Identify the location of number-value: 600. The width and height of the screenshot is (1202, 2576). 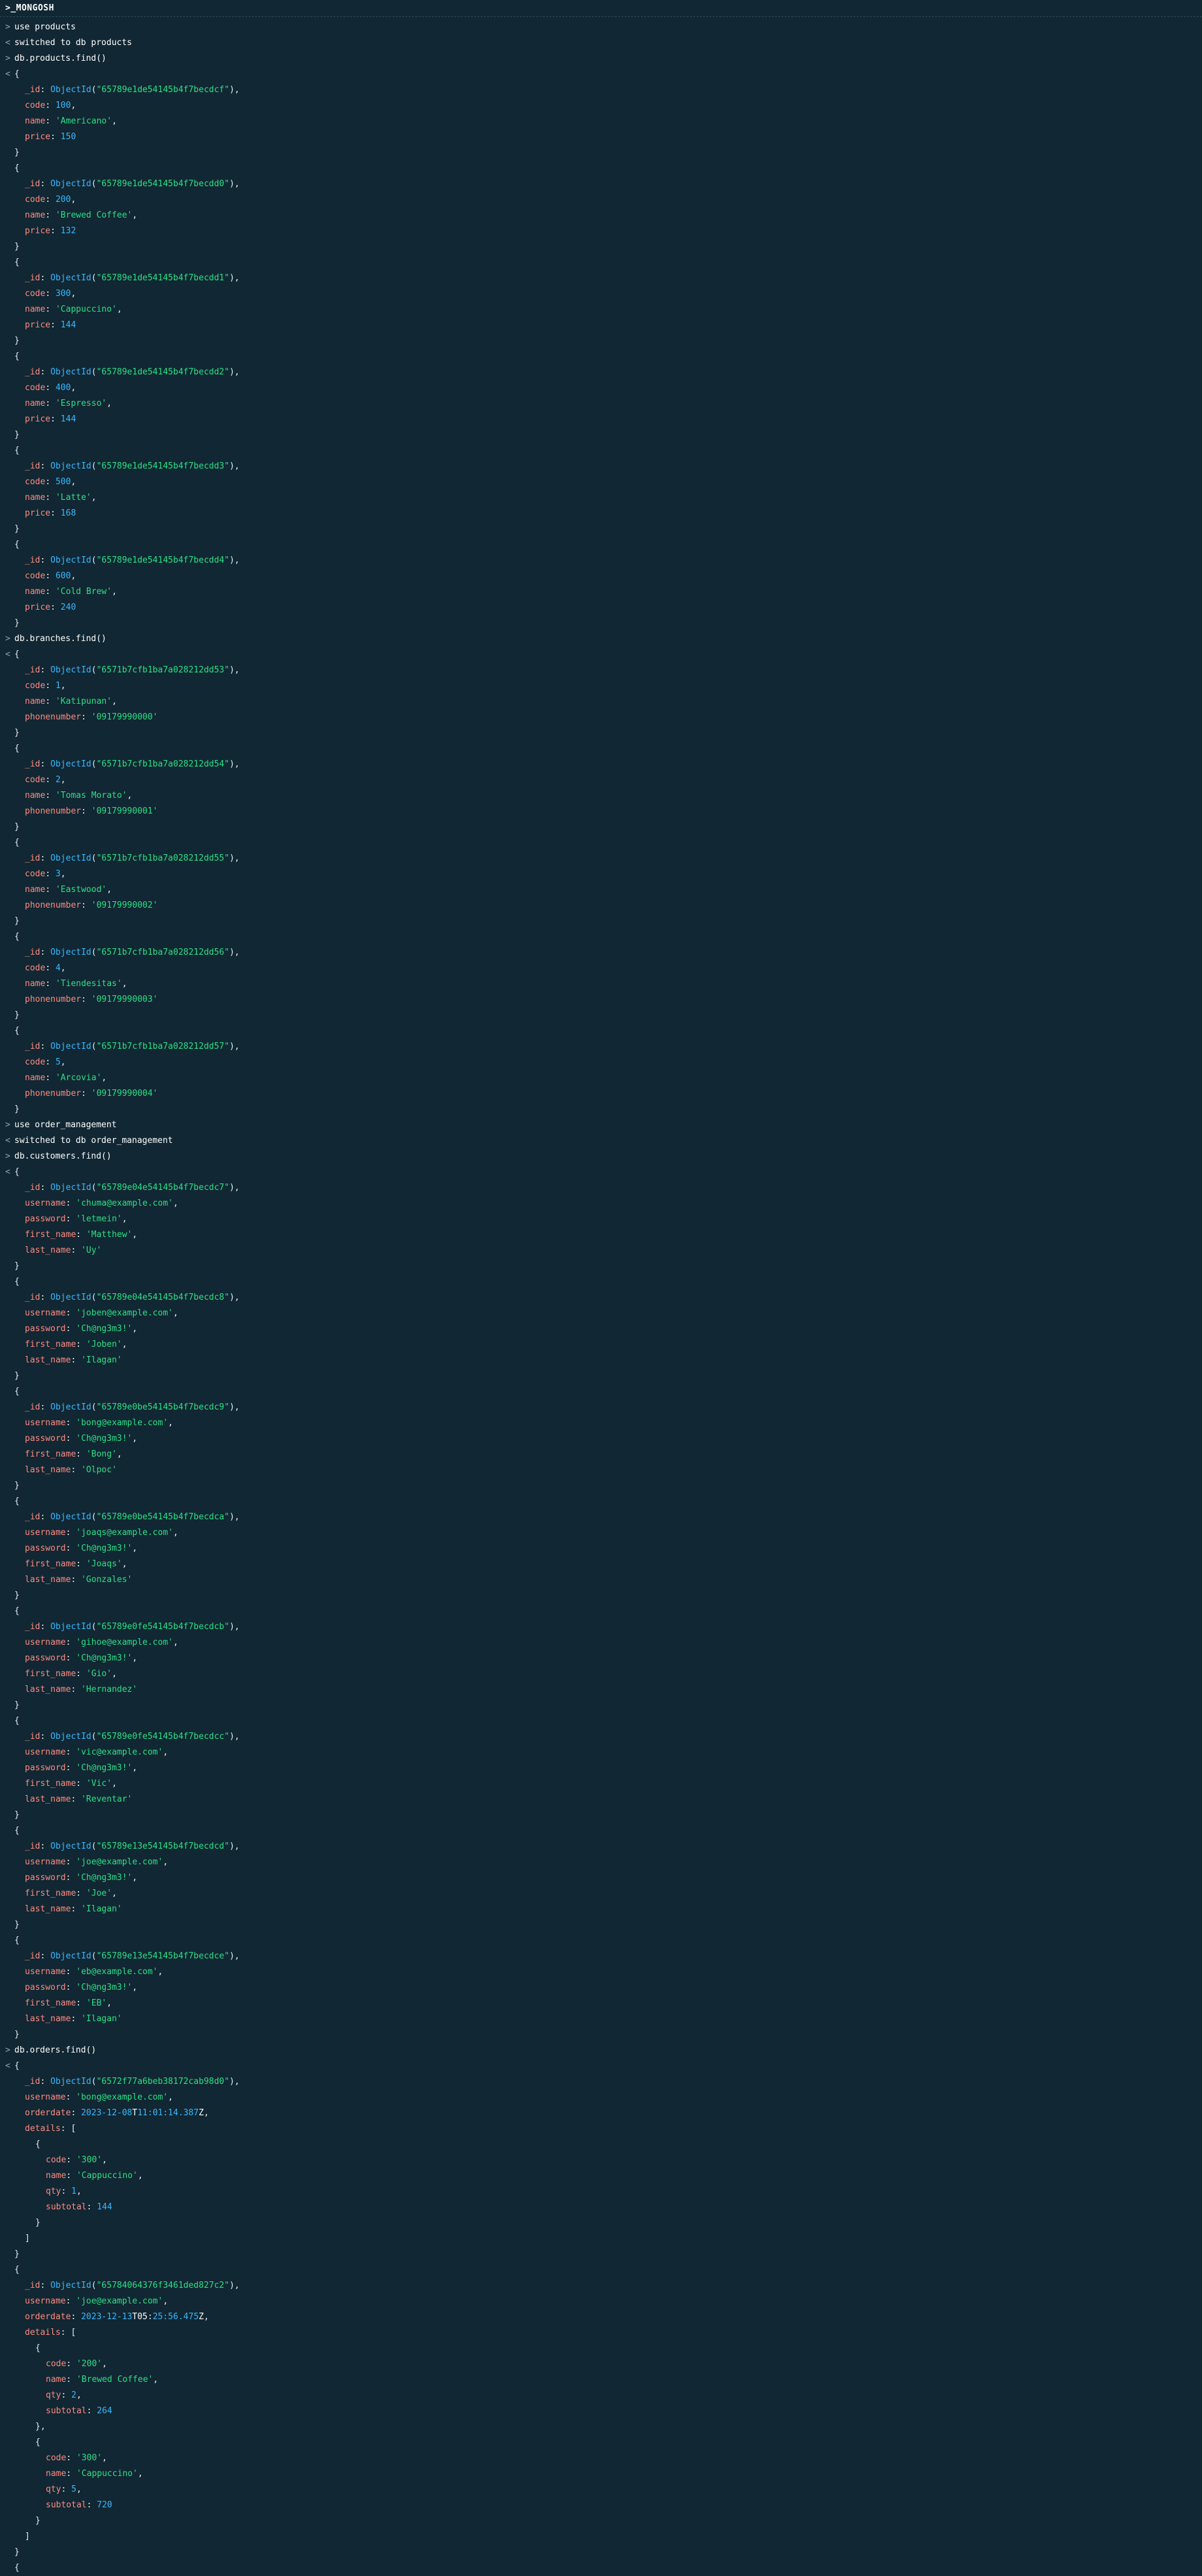
(63, 576).